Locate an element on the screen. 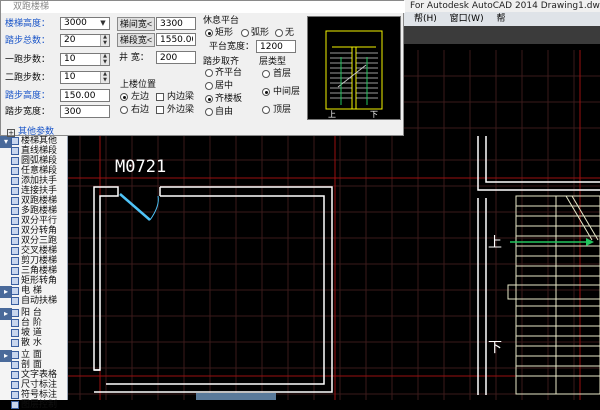 The image size is (600, 410). palette-item-escalator: 自动扶梯 is located at coordinates (39, 301).